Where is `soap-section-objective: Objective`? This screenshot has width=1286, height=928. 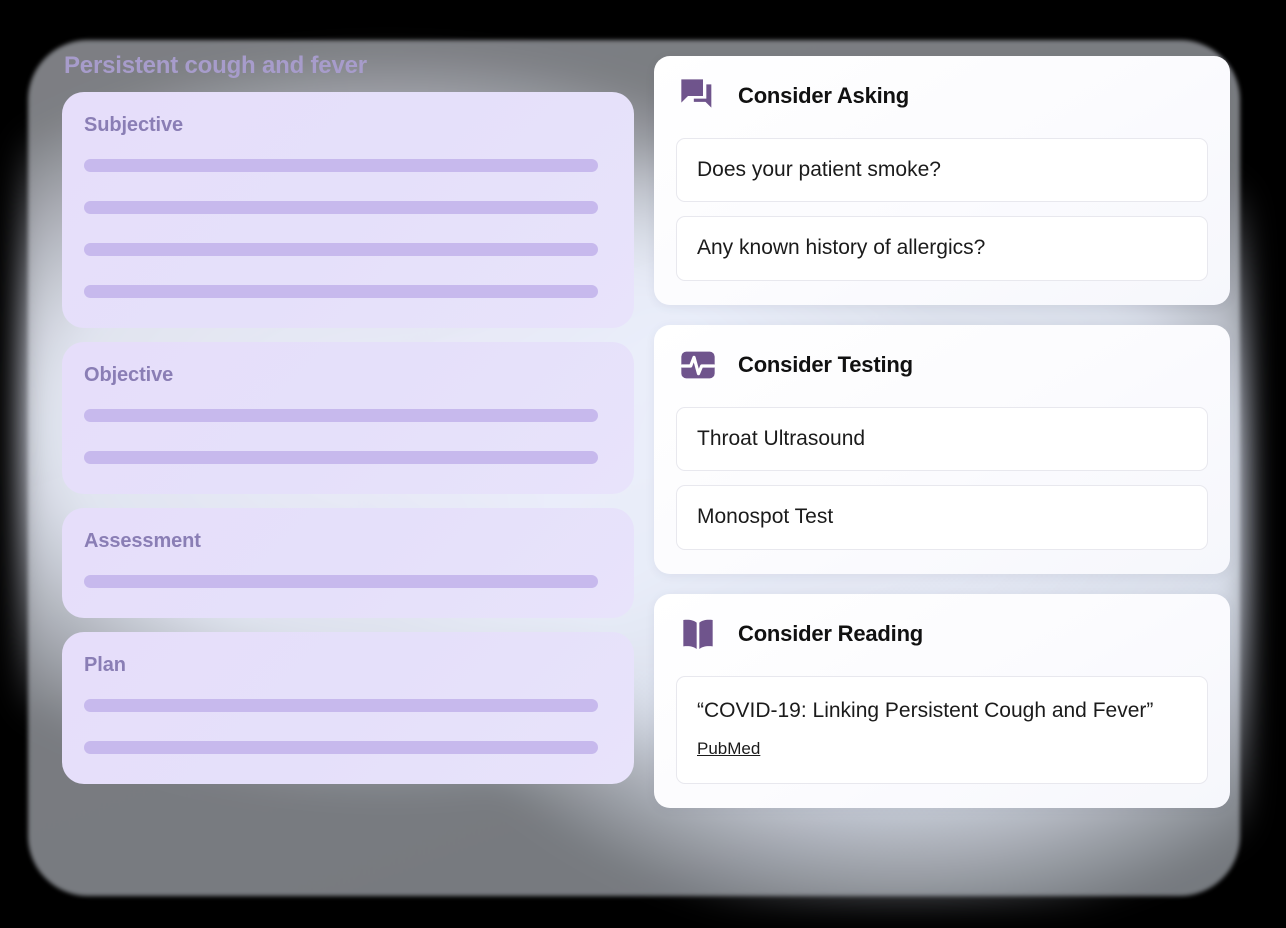
soap-section-objective: Objective is located at coordinates (348, 418).